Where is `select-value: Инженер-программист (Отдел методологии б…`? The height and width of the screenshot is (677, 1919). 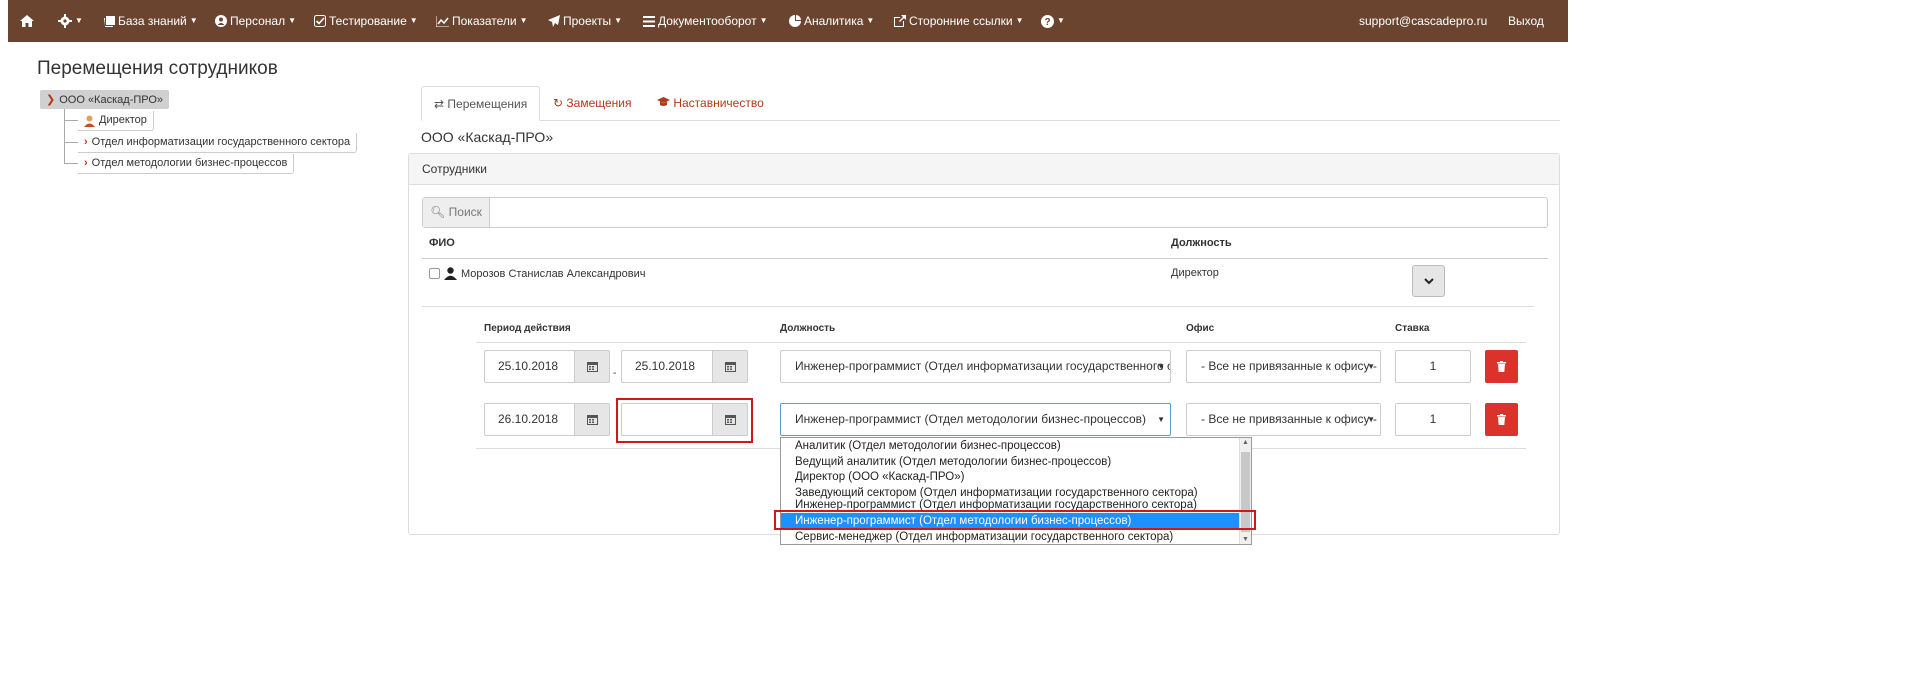
select-value: Инженер-программист (Отдел методологии б… is located at coordinates (971, 419).